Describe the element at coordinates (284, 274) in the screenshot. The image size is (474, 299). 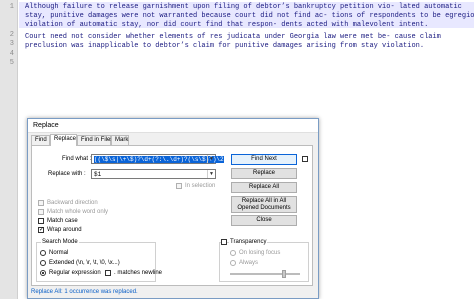
I see `transparency-slider-thumb` at that location.